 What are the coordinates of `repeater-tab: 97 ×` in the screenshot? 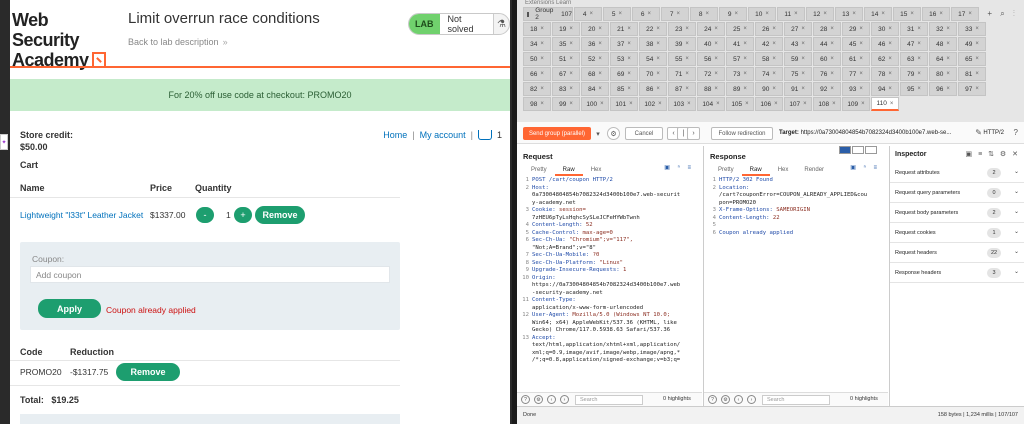 It's located at (972, 89).